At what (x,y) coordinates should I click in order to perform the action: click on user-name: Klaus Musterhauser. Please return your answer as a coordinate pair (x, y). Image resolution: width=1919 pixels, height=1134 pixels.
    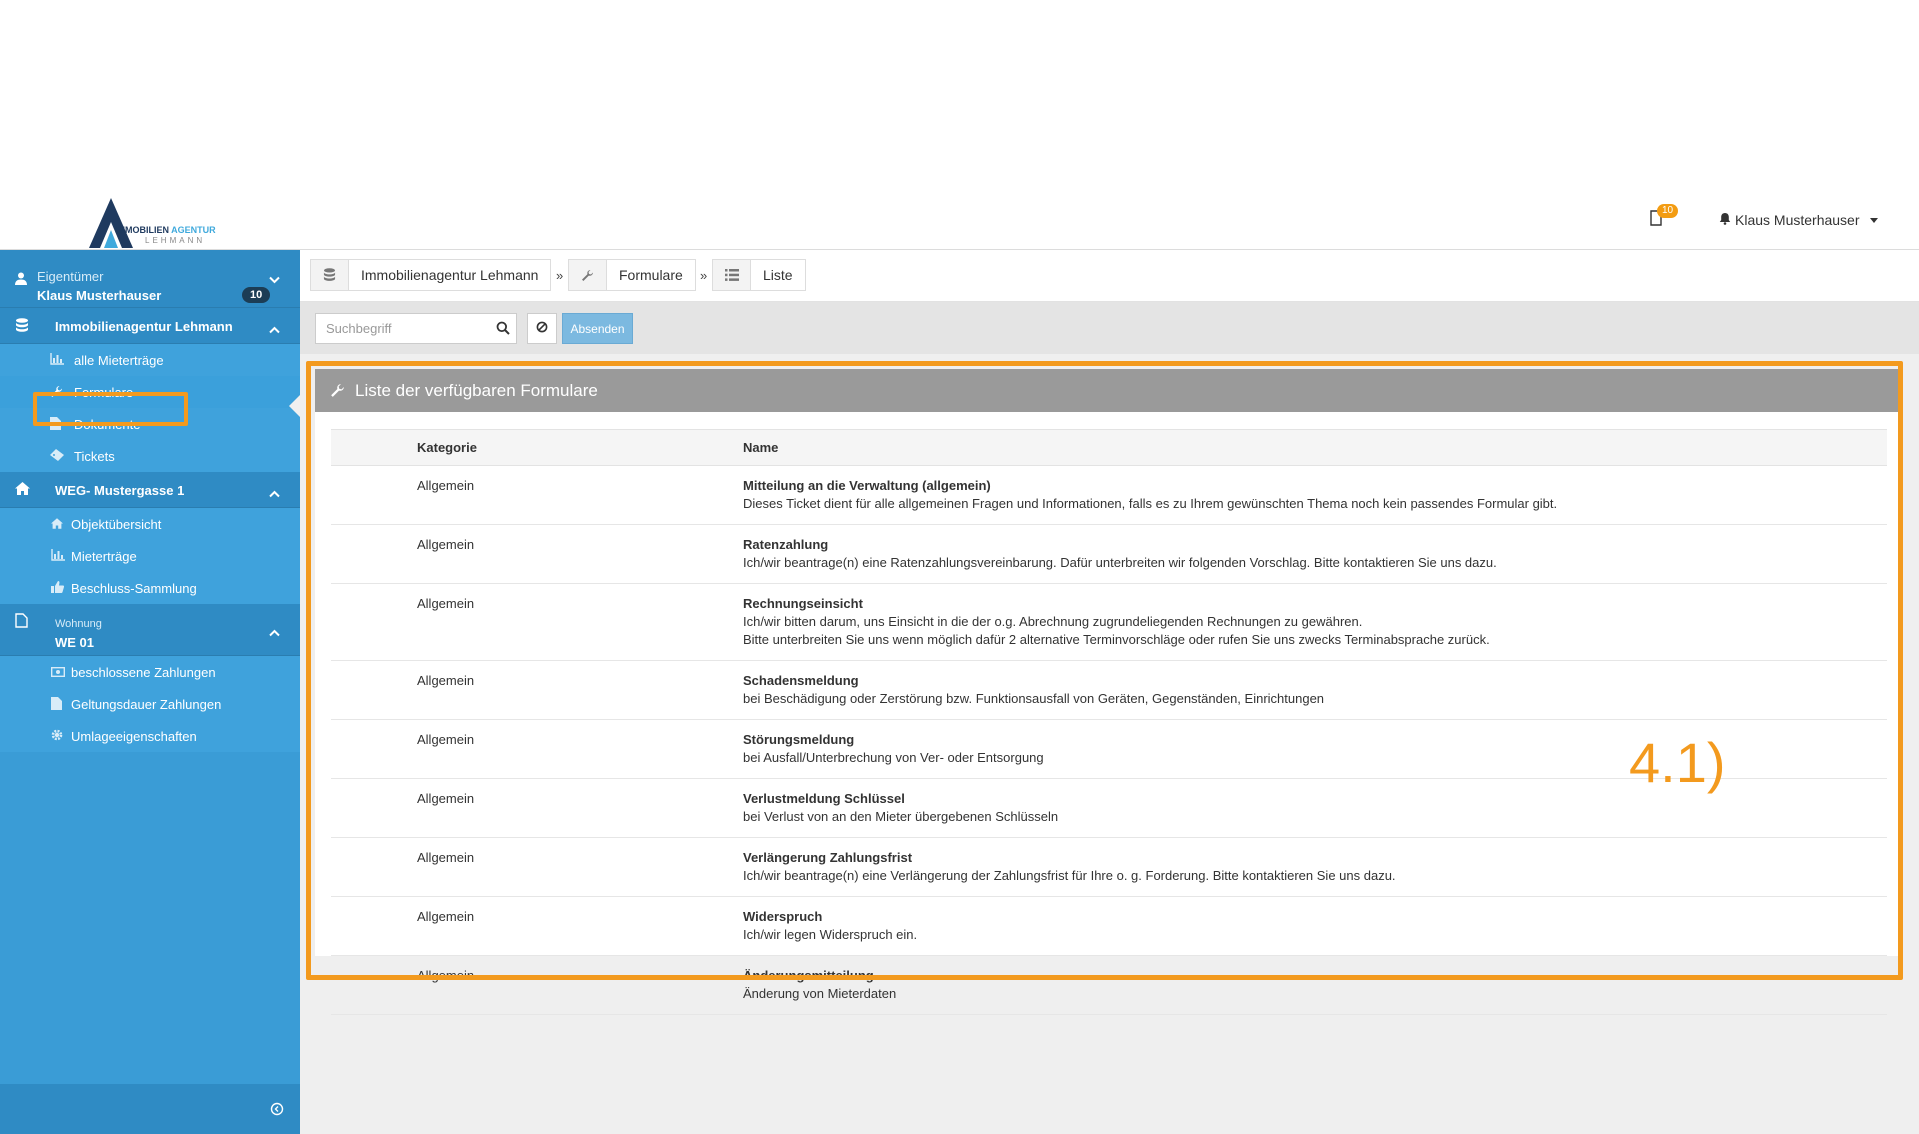
    Looking at the image, I should click on (99, 295).